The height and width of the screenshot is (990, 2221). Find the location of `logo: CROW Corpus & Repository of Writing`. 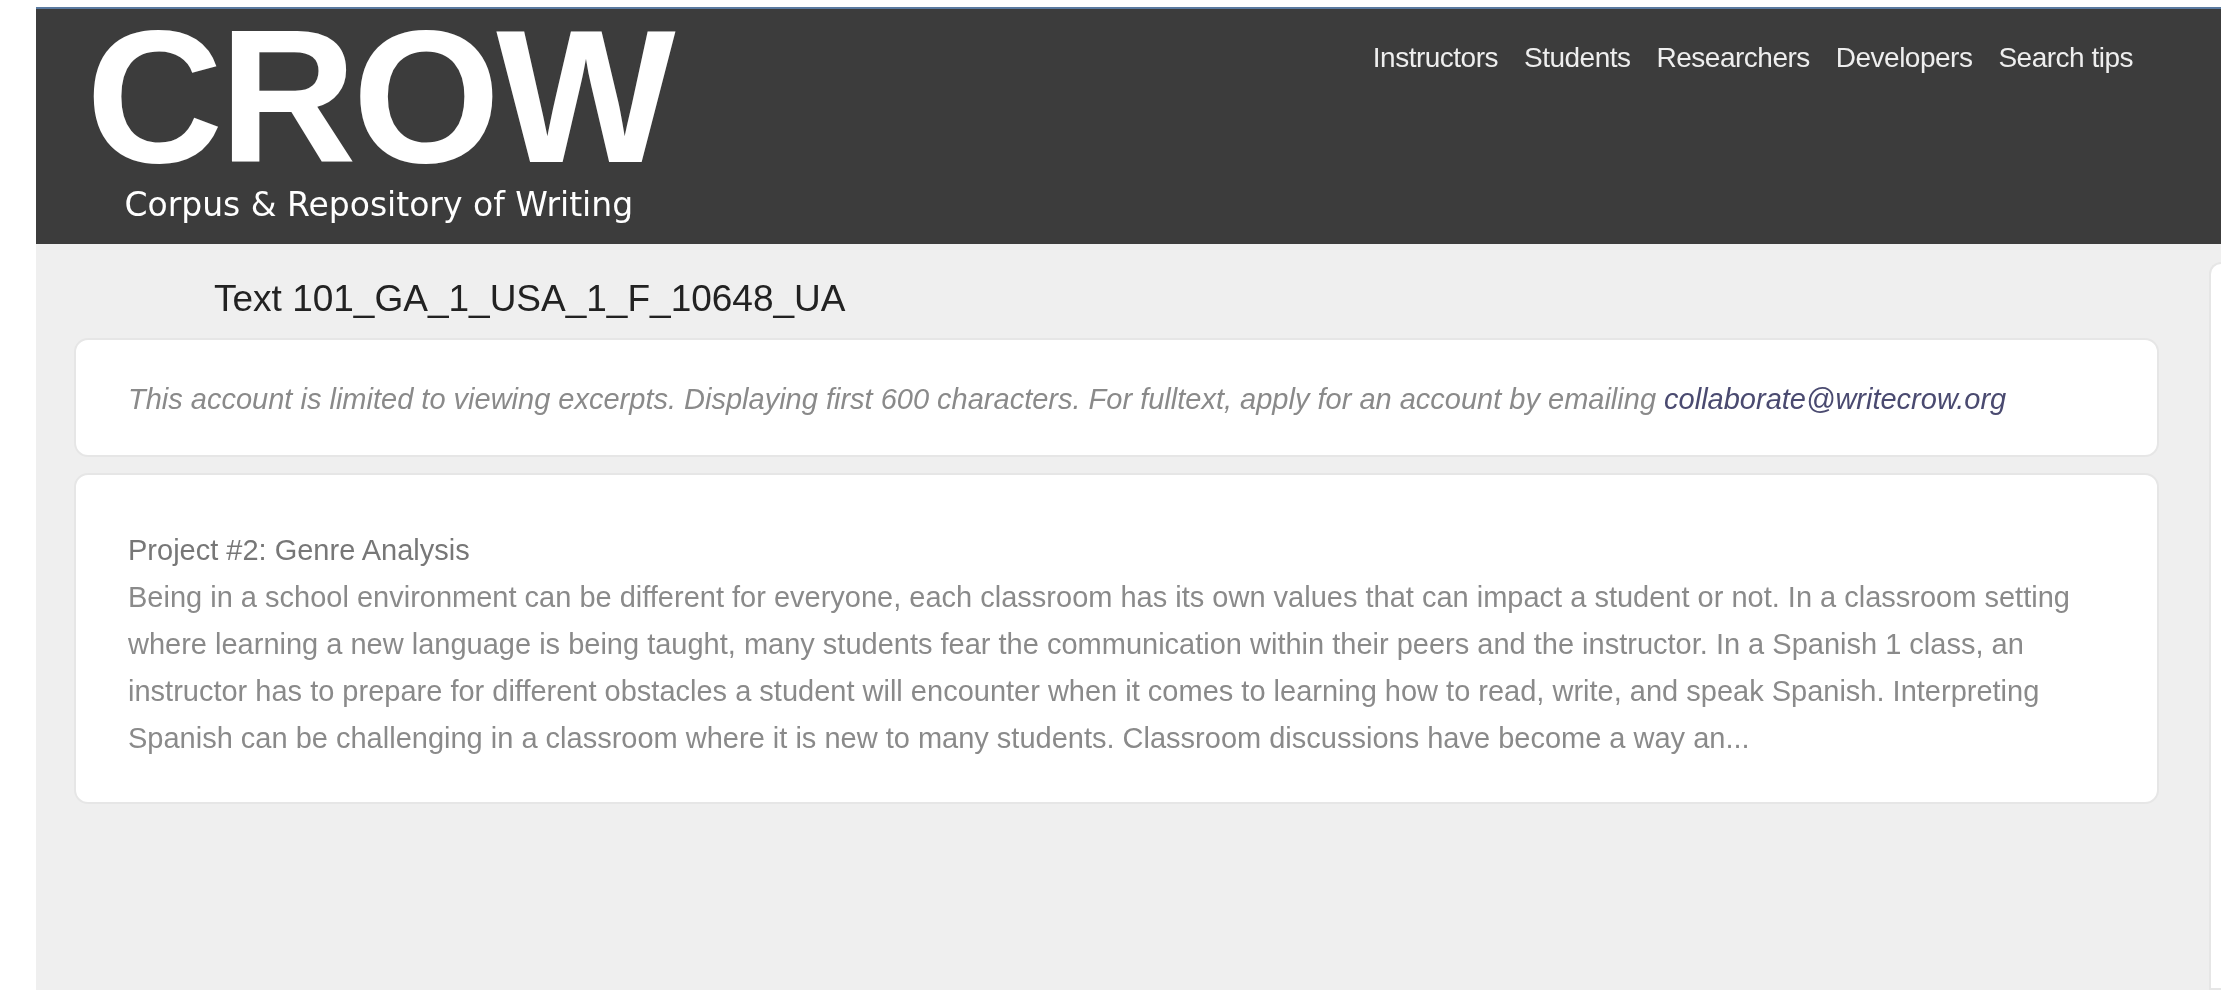

logo: CROW Corpus & Repository of Writing is located at coordinates (379, 119).